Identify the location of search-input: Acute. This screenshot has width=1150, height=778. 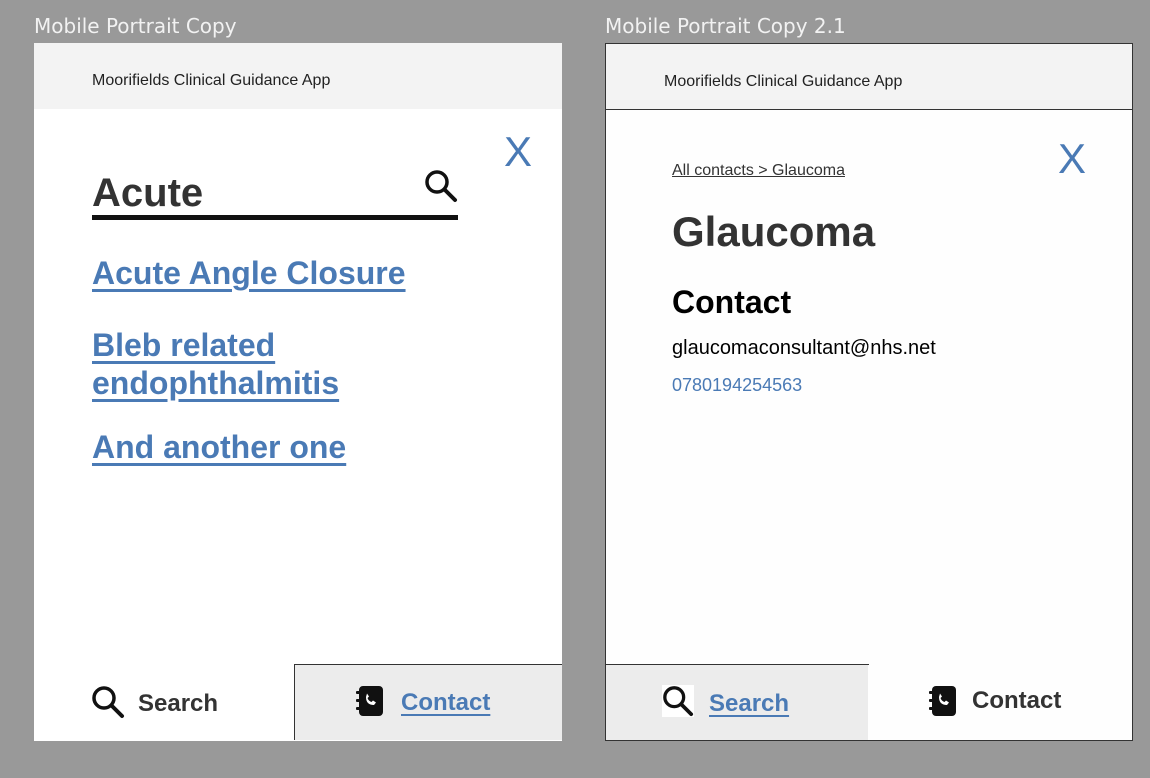
(275, 194).